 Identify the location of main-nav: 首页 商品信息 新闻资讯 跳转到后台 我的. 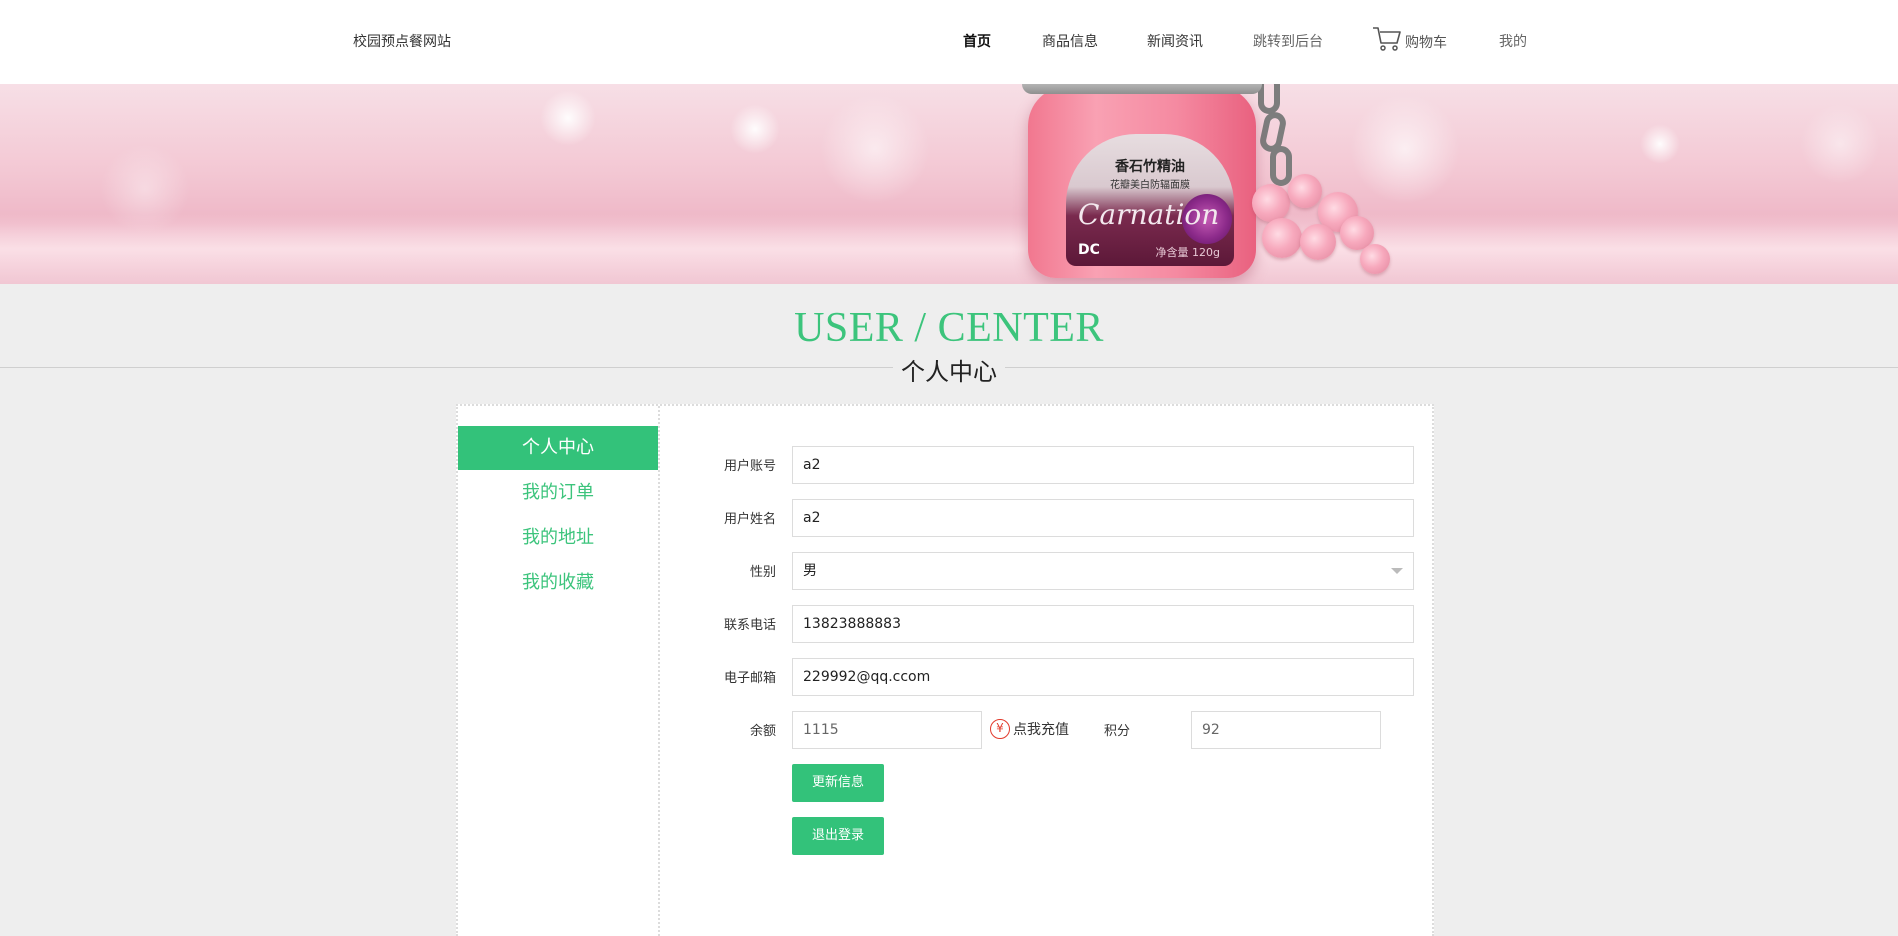
(949, 41).